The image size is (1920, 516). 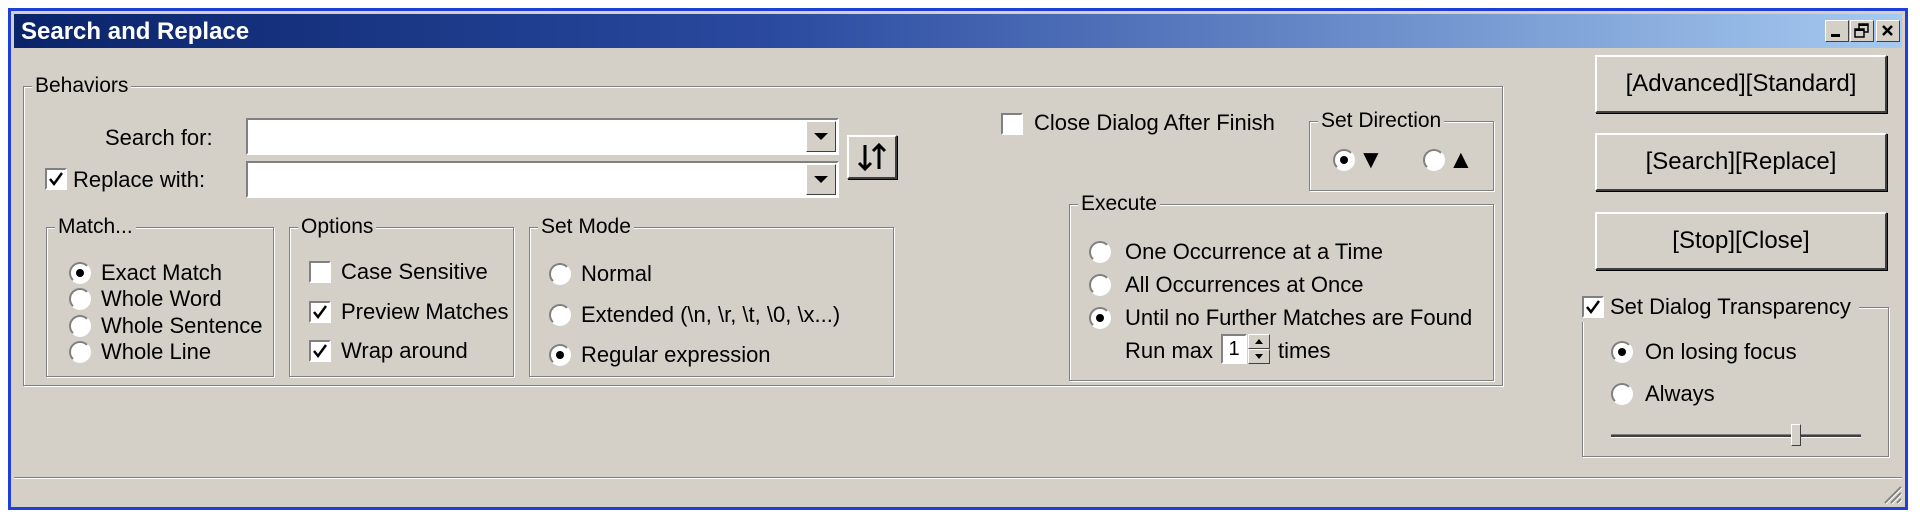 I want to click on title-bar: Search and Replace, so click(x=958, y=31).